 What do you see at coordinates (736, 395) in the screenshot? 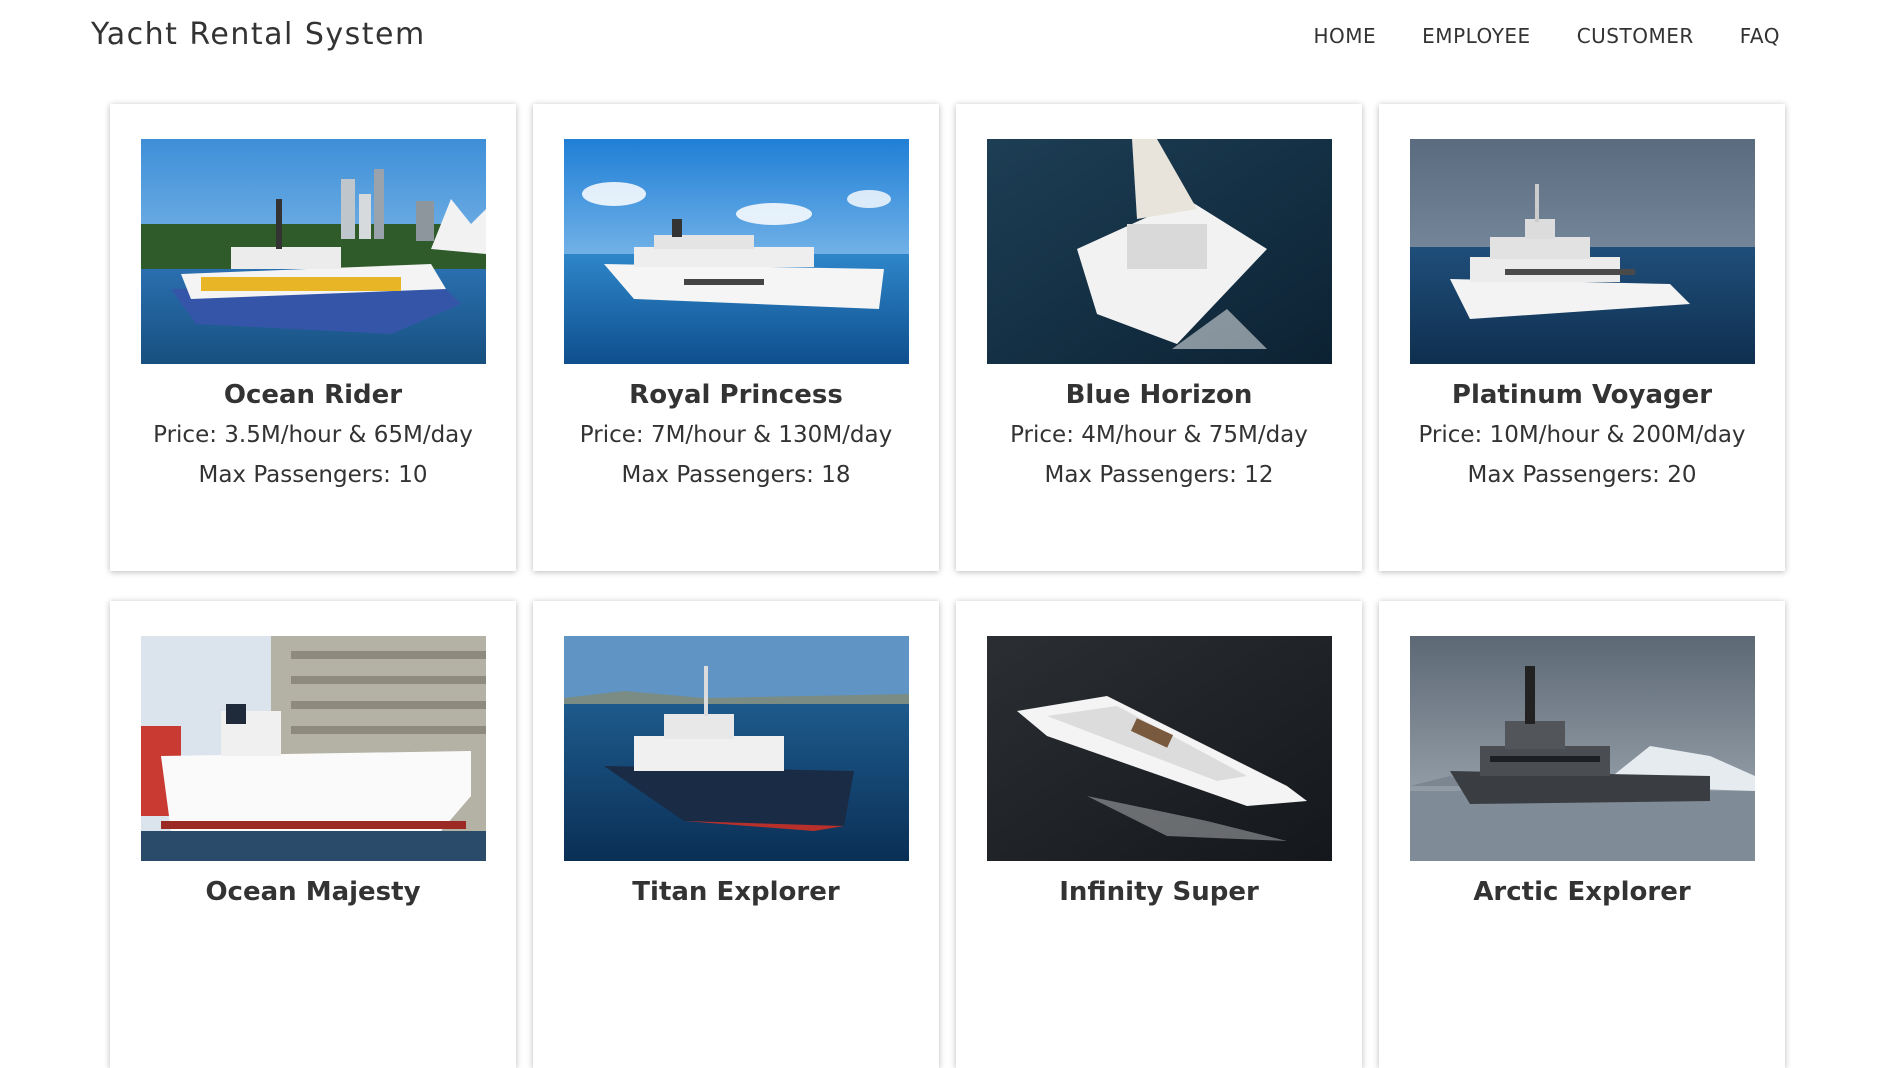
I see `yacht-name: Royal Princess` at bounding box center [736, 395].